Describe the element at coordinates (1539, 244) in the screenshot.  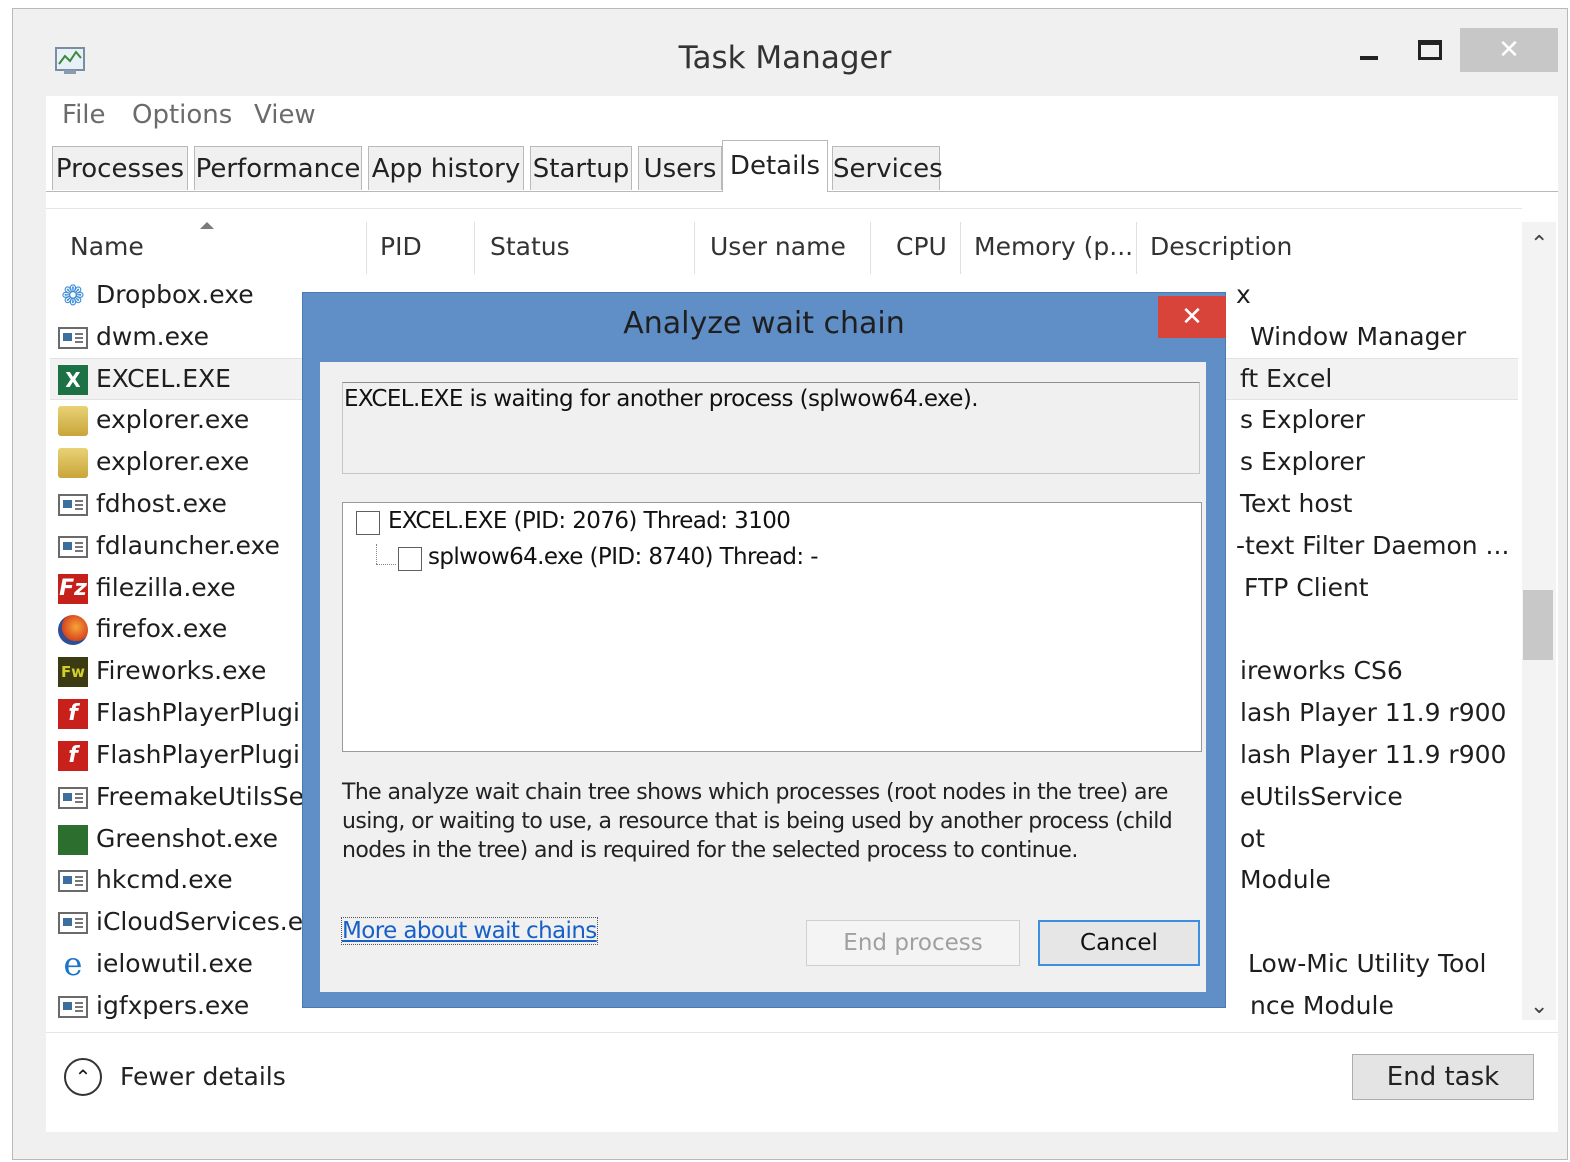
I see `scroll-up-icon: ⌃` at that location.